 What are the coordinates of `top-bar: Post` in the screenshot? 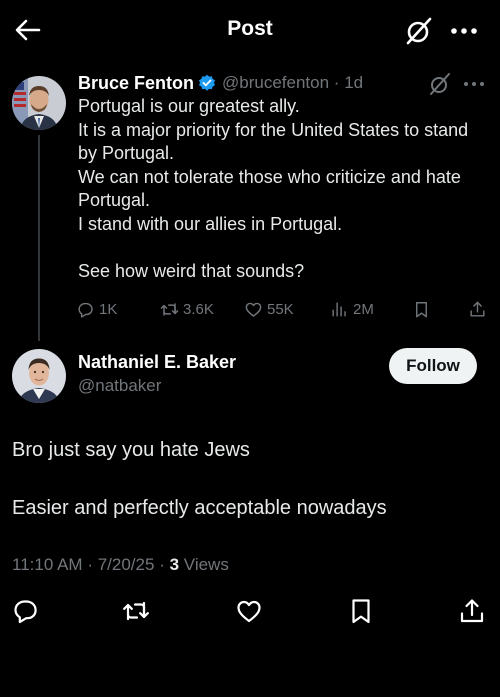 It's located at (250, 30).